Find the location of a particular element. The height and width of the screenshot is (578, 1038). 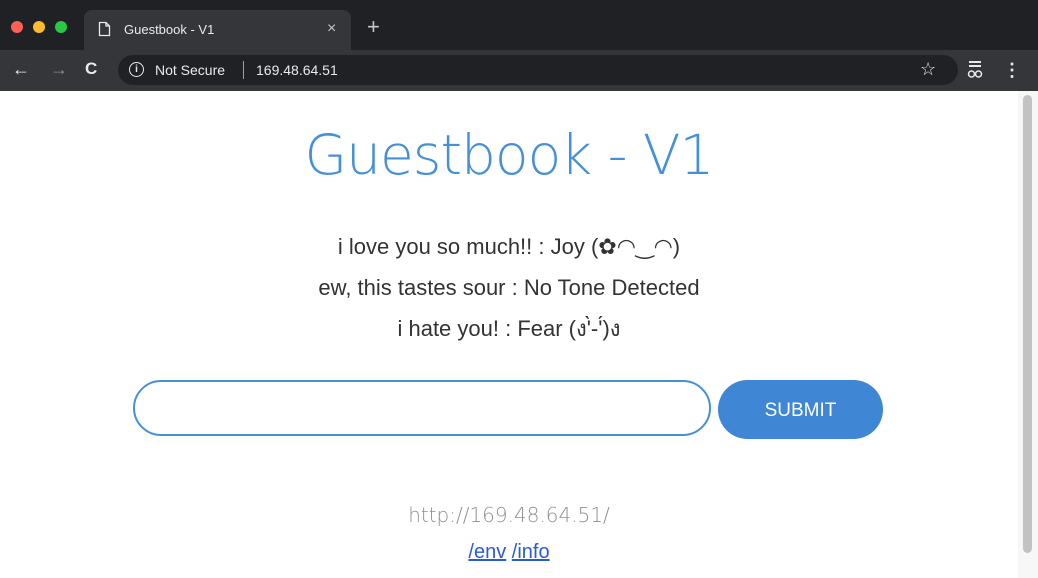

guestbook-entry: ew, this tastes sour : No Tone Detected is located at coordinates (509, 287).